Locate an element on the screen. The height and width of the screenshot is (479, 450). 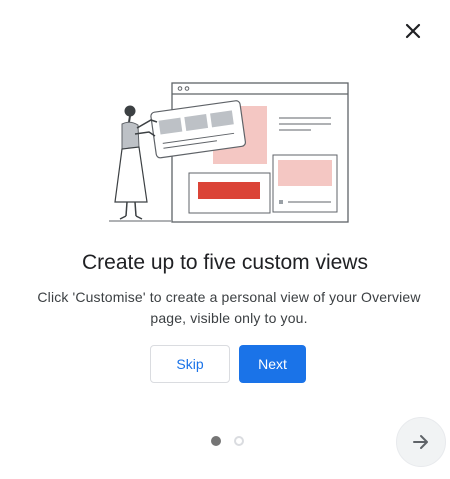
pagination-dots is located at coordinates (231, 441).